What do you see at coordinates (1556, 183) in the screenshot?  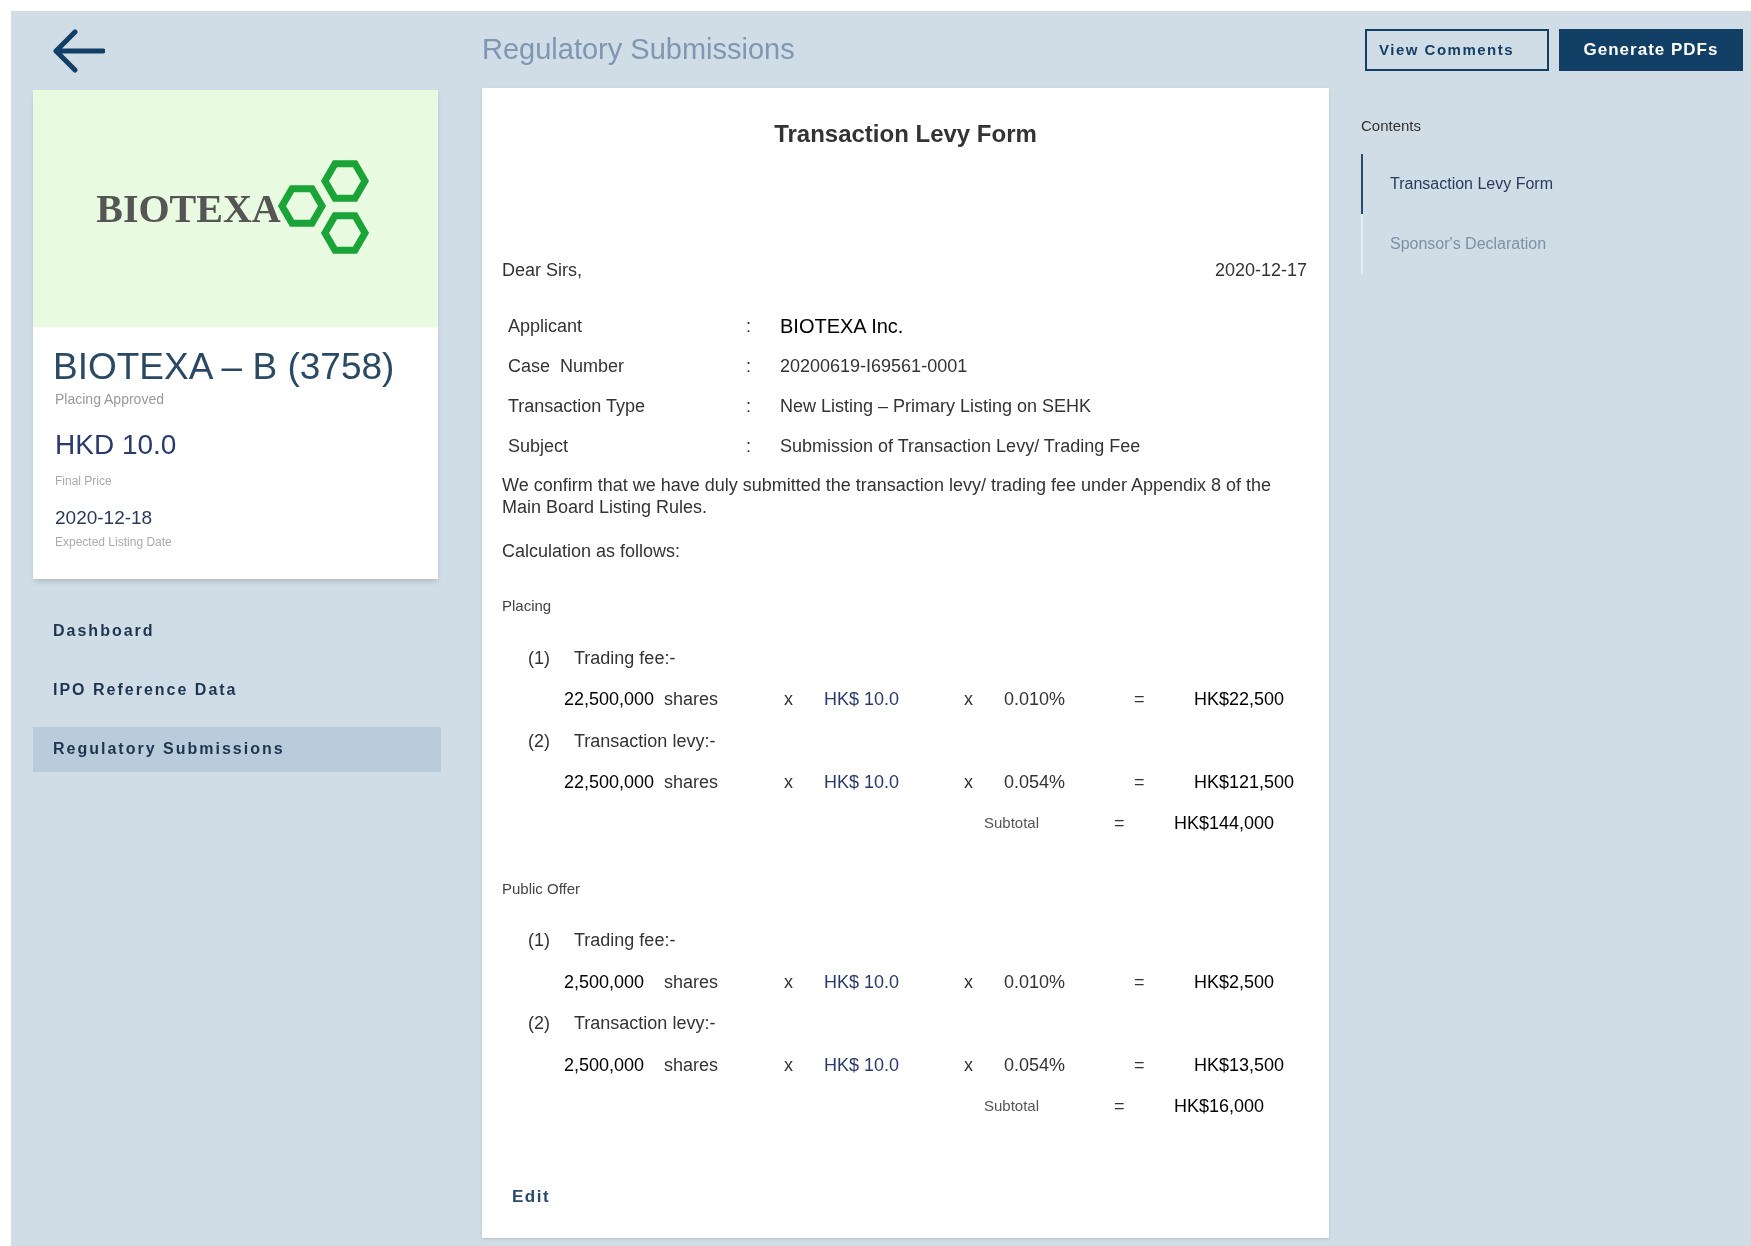 I see `contents-item: Transaction Levy Form` at bounding box center [1556, 183].